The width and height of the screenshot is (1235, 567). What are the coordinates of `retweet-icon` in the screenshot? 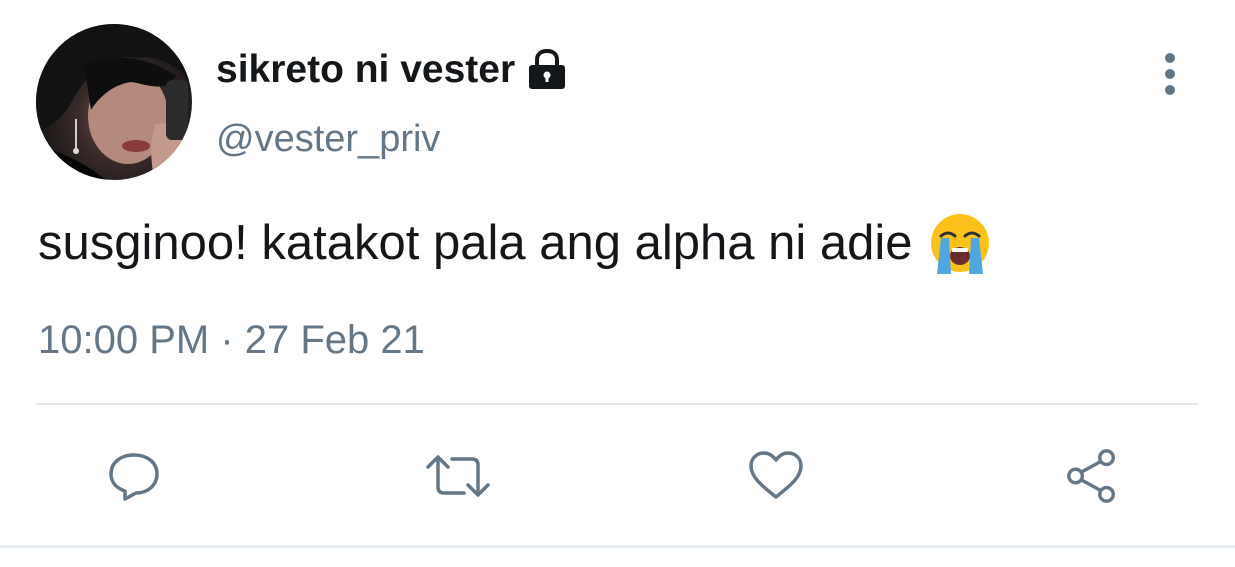 It's located at (458, 476).